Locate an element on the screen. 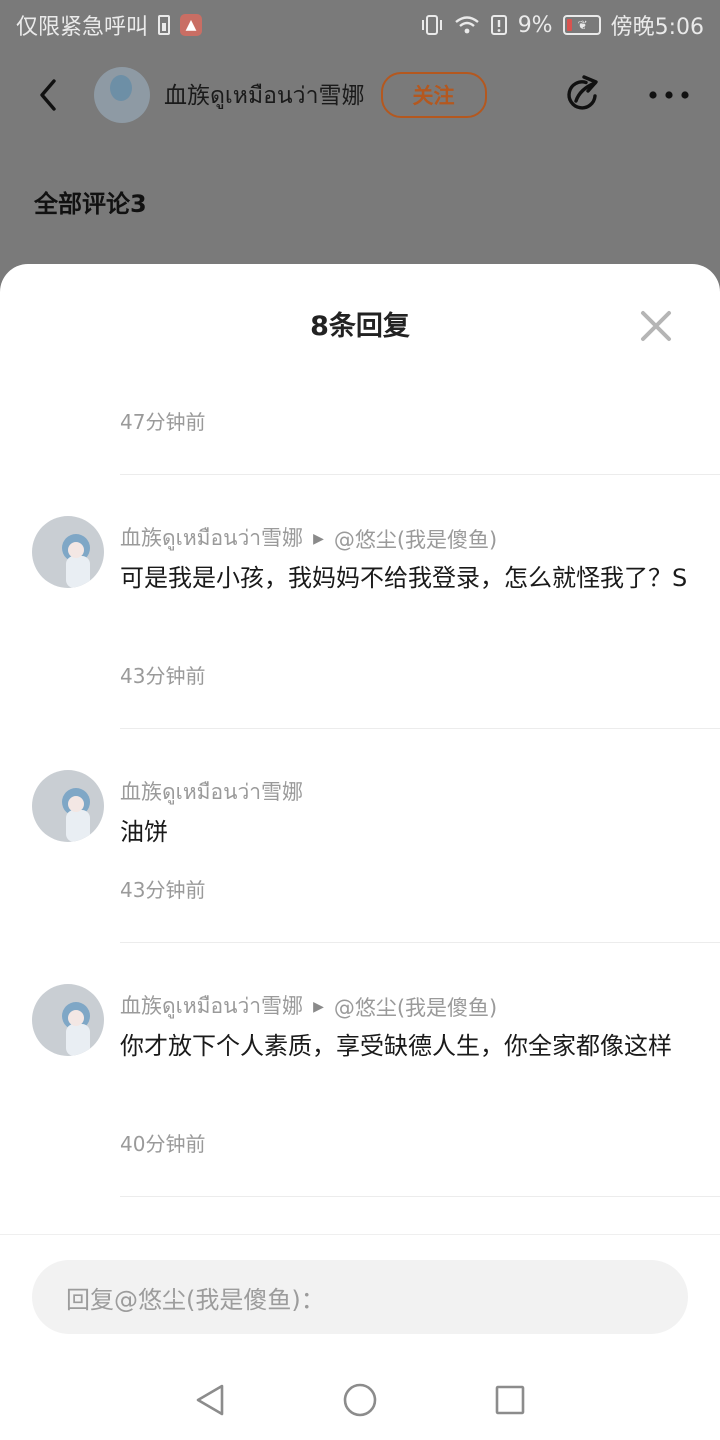  back-button is located at coordinates (48, 95).